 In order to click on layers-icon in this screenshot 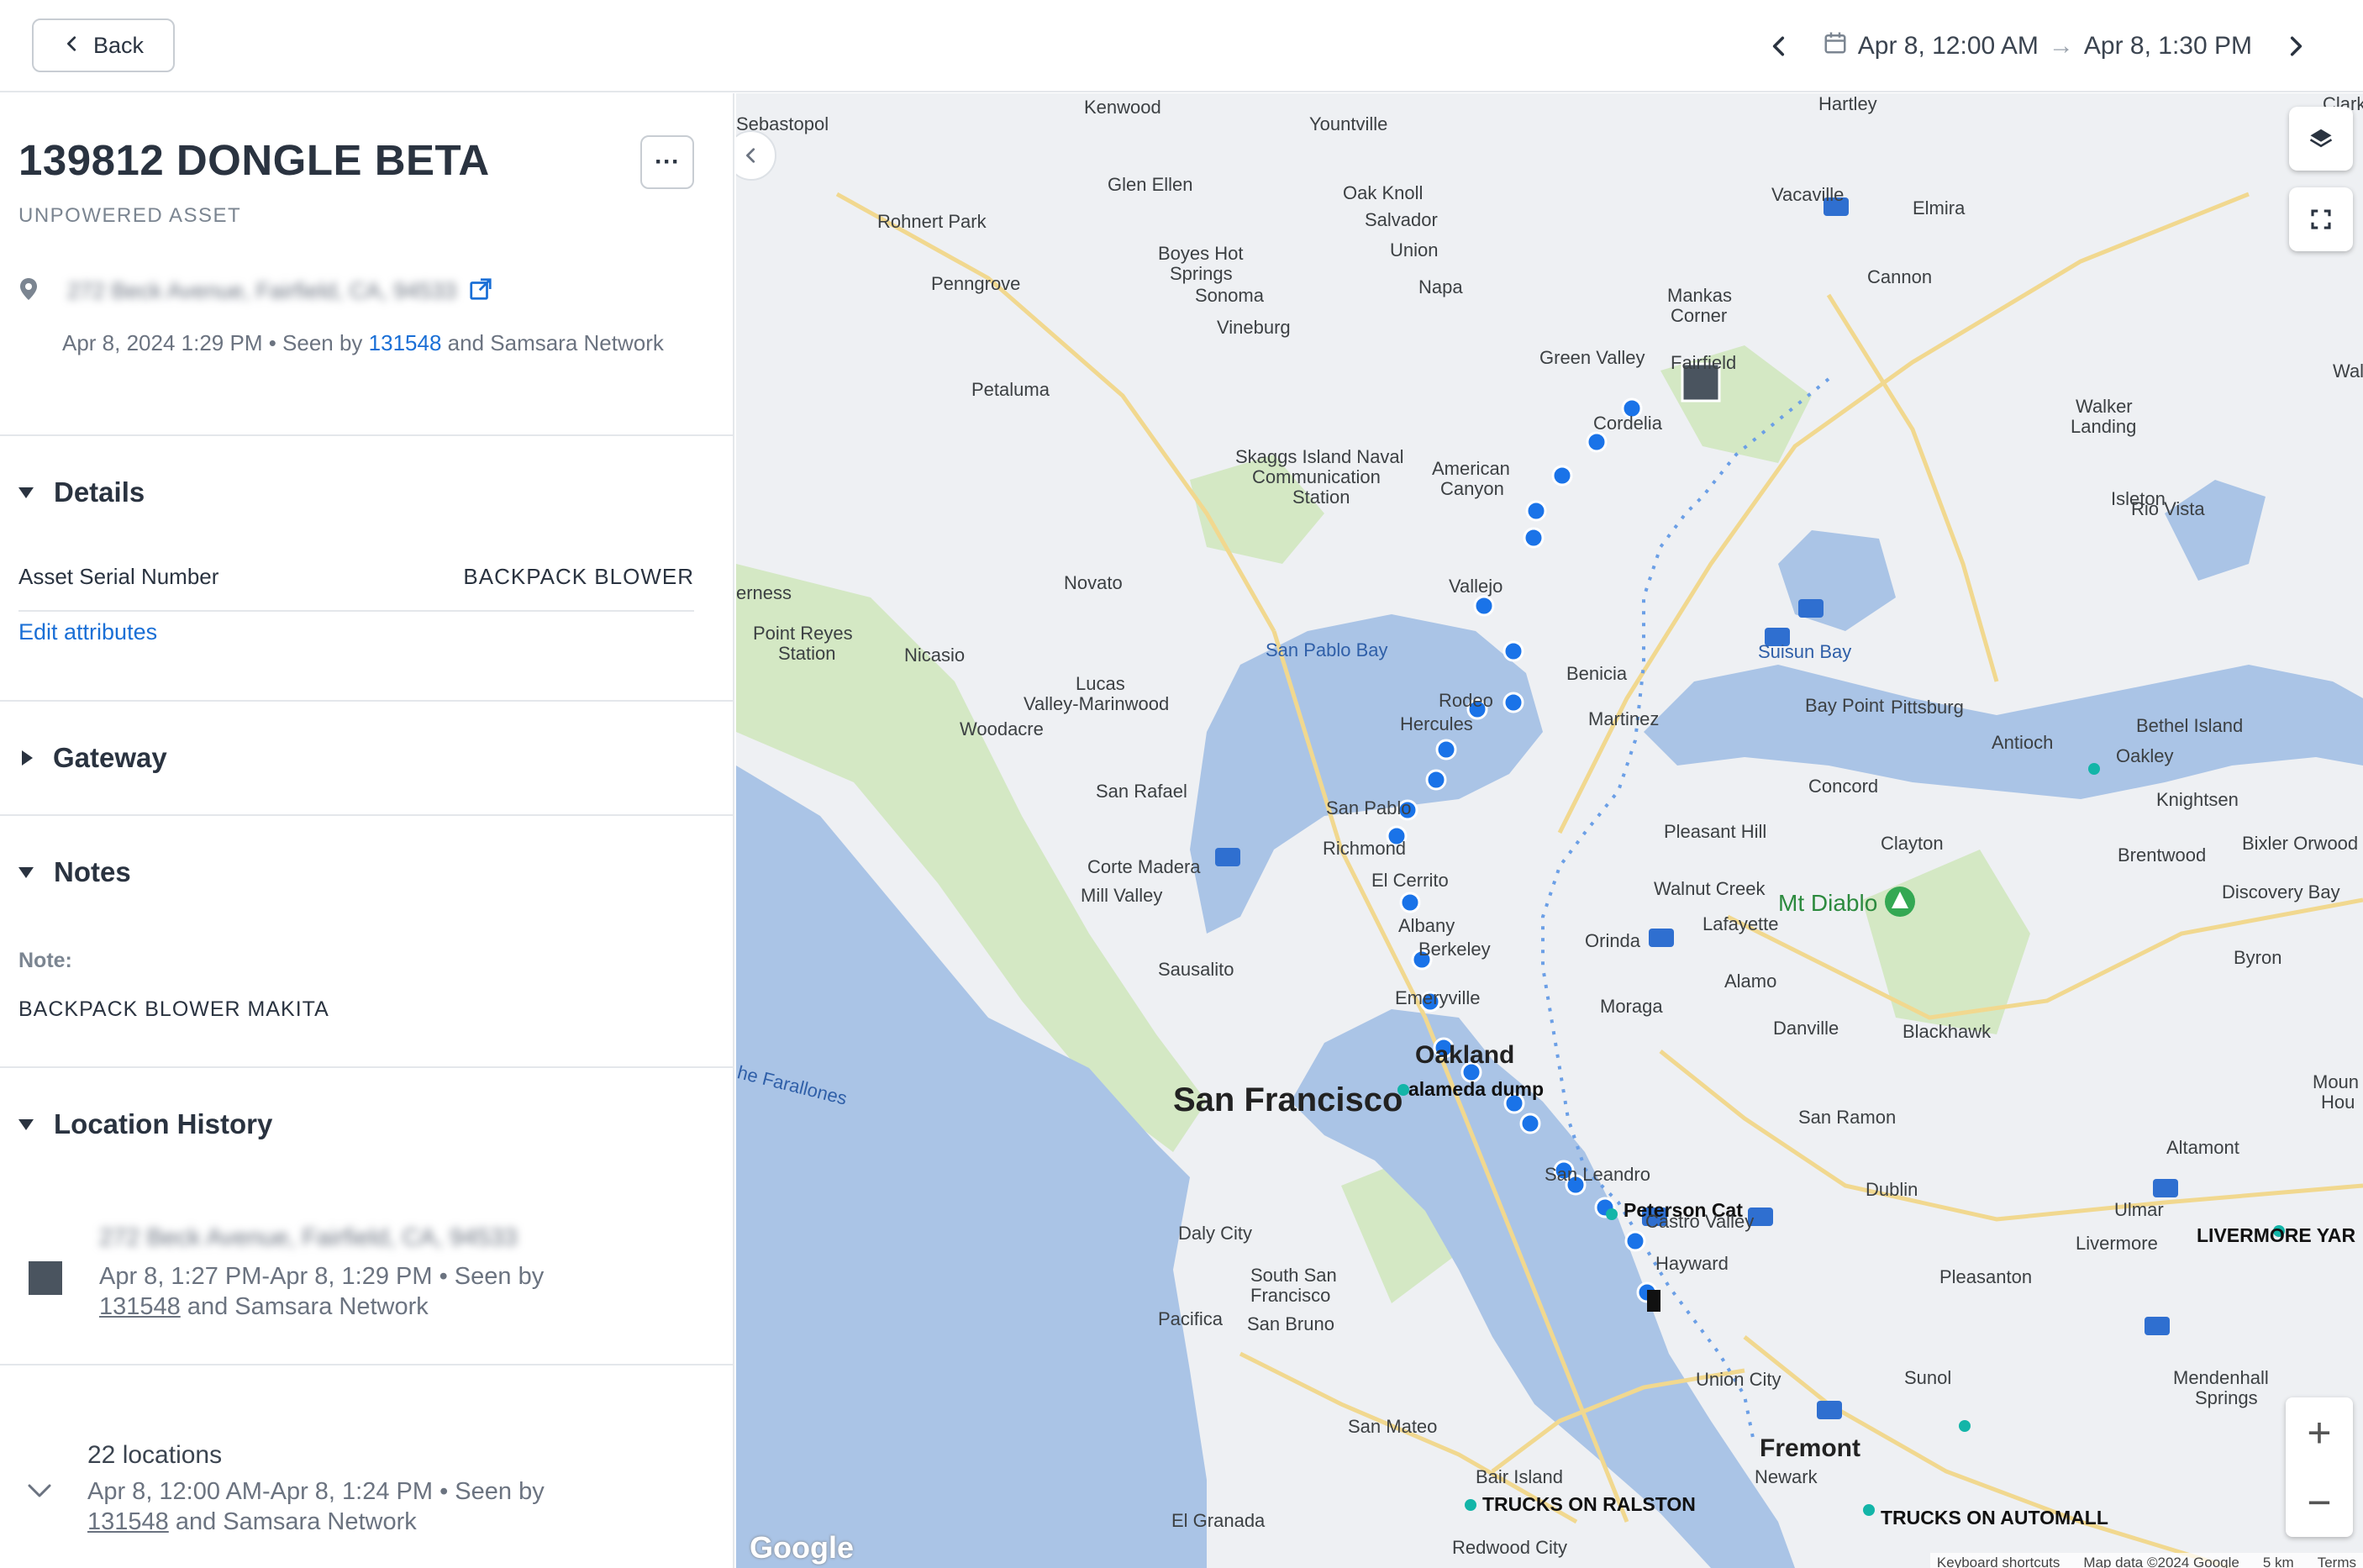, I will do `click(2321, 139)`.